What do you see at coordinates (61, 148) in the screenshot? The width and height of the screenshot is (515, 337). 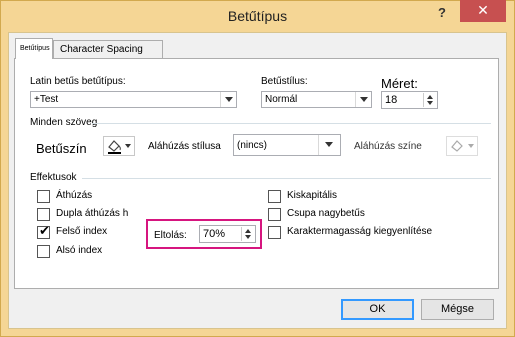 I see `font-color-label: Betűszín` at bounding box center [61, 148].